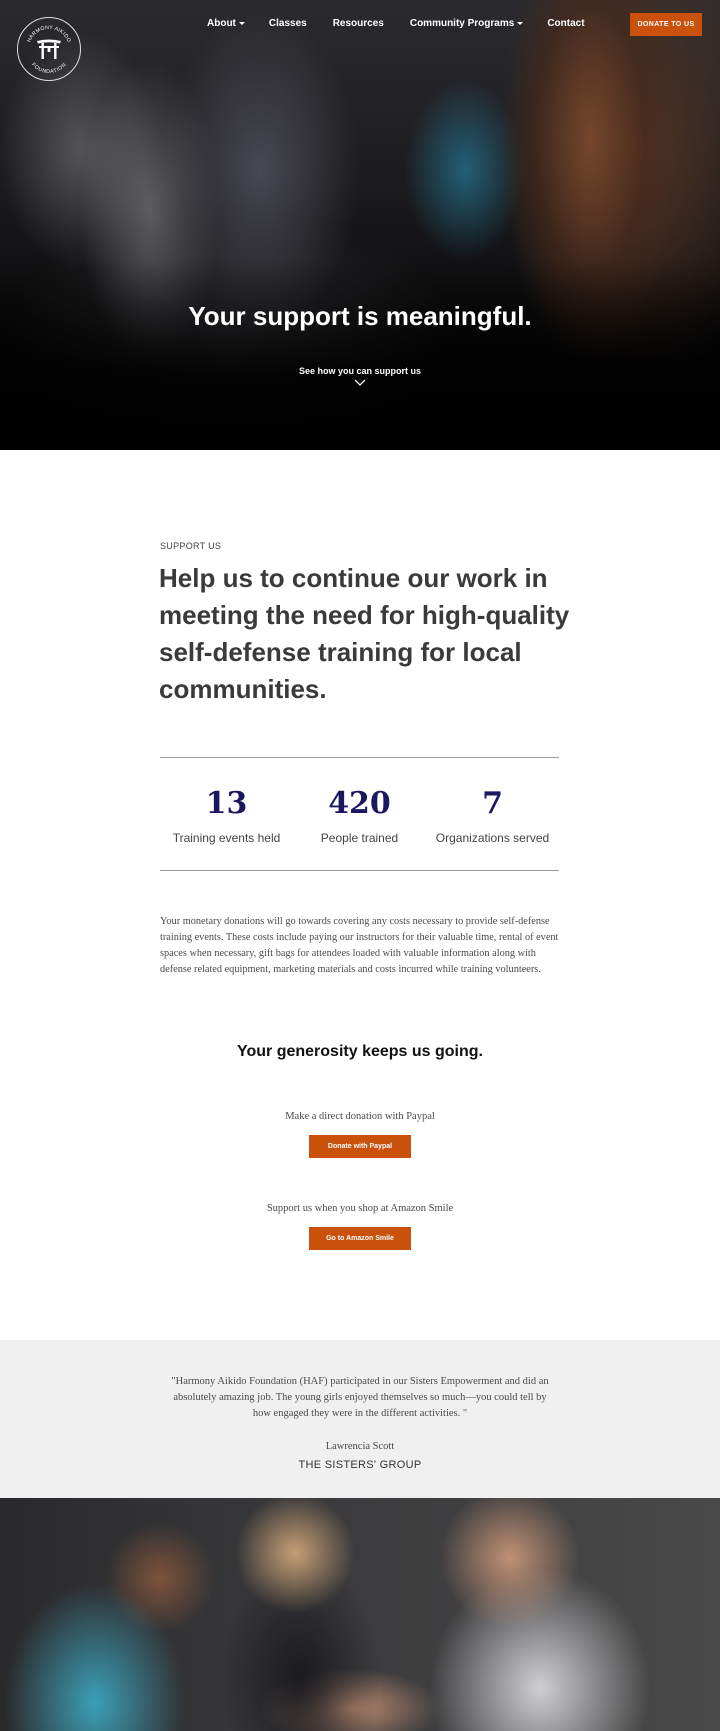 This screenshot has height=1731, width=720. I want to click on stat-organizations-served: 7 Organizations served, so click(492, 813).